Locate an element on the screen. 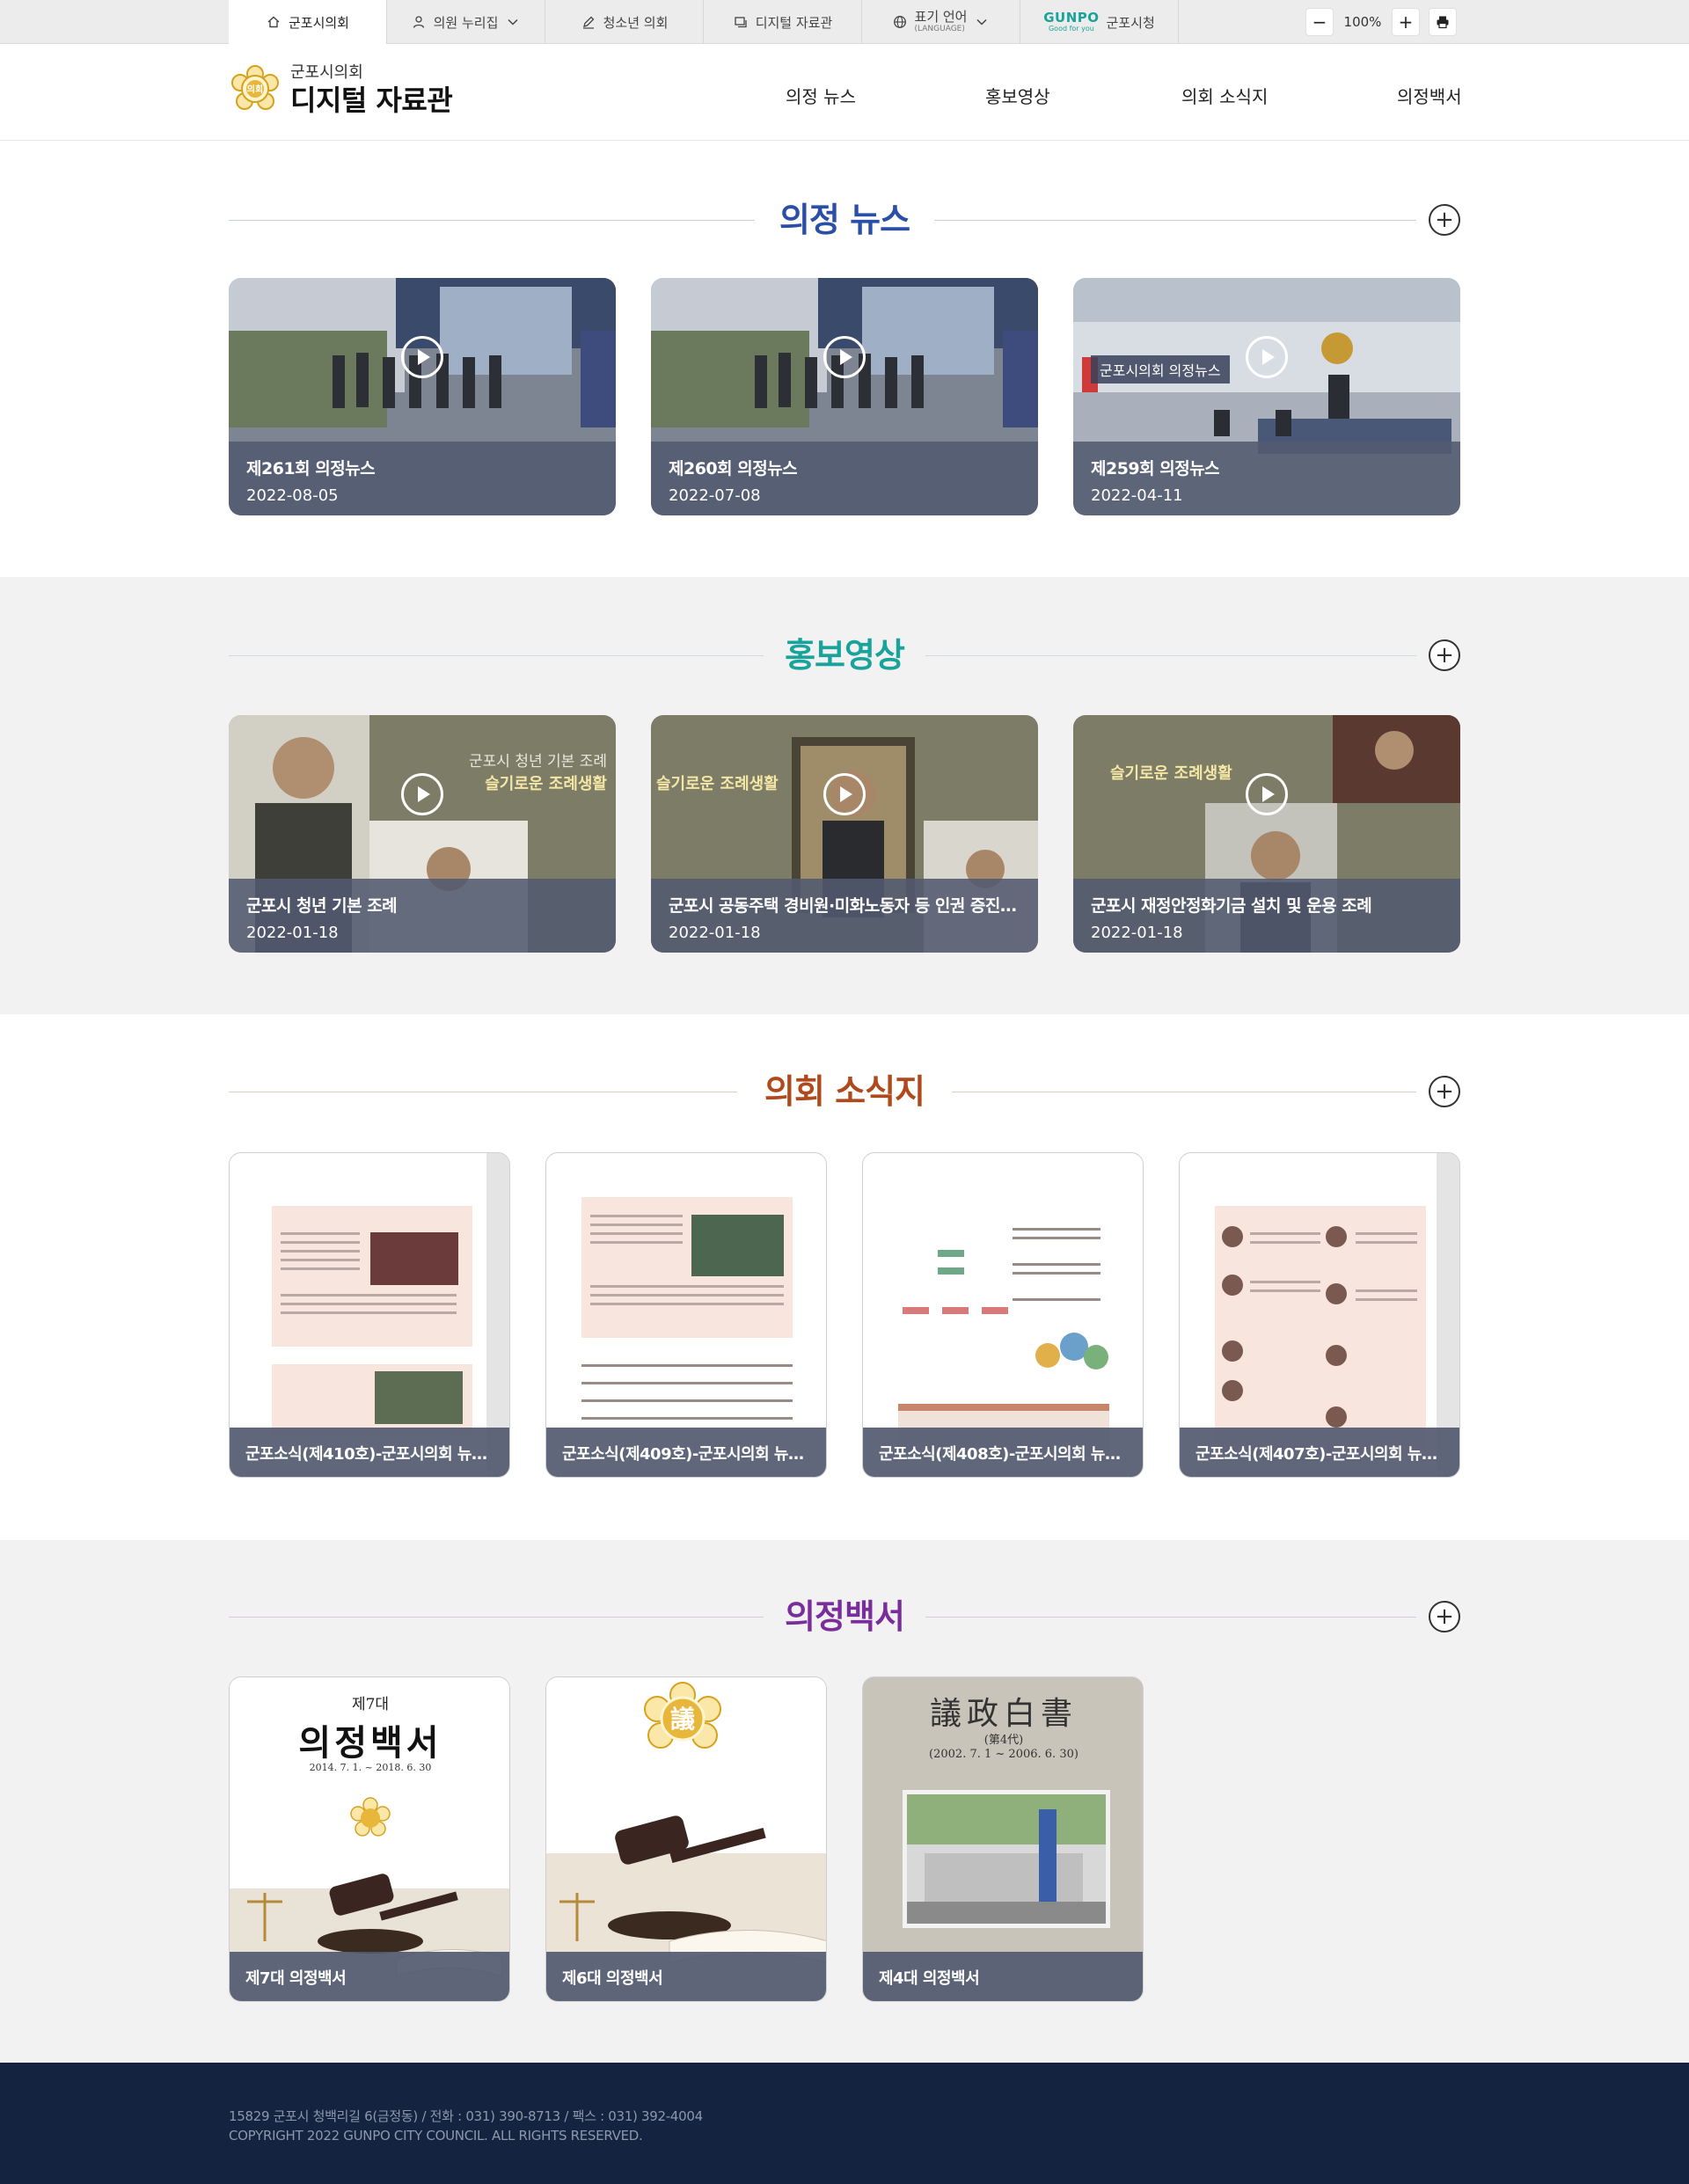 Image resolution: width=1689 pixels, height=2184 pixels. emblem-text: 의회 is located at coordinates (255, 89).